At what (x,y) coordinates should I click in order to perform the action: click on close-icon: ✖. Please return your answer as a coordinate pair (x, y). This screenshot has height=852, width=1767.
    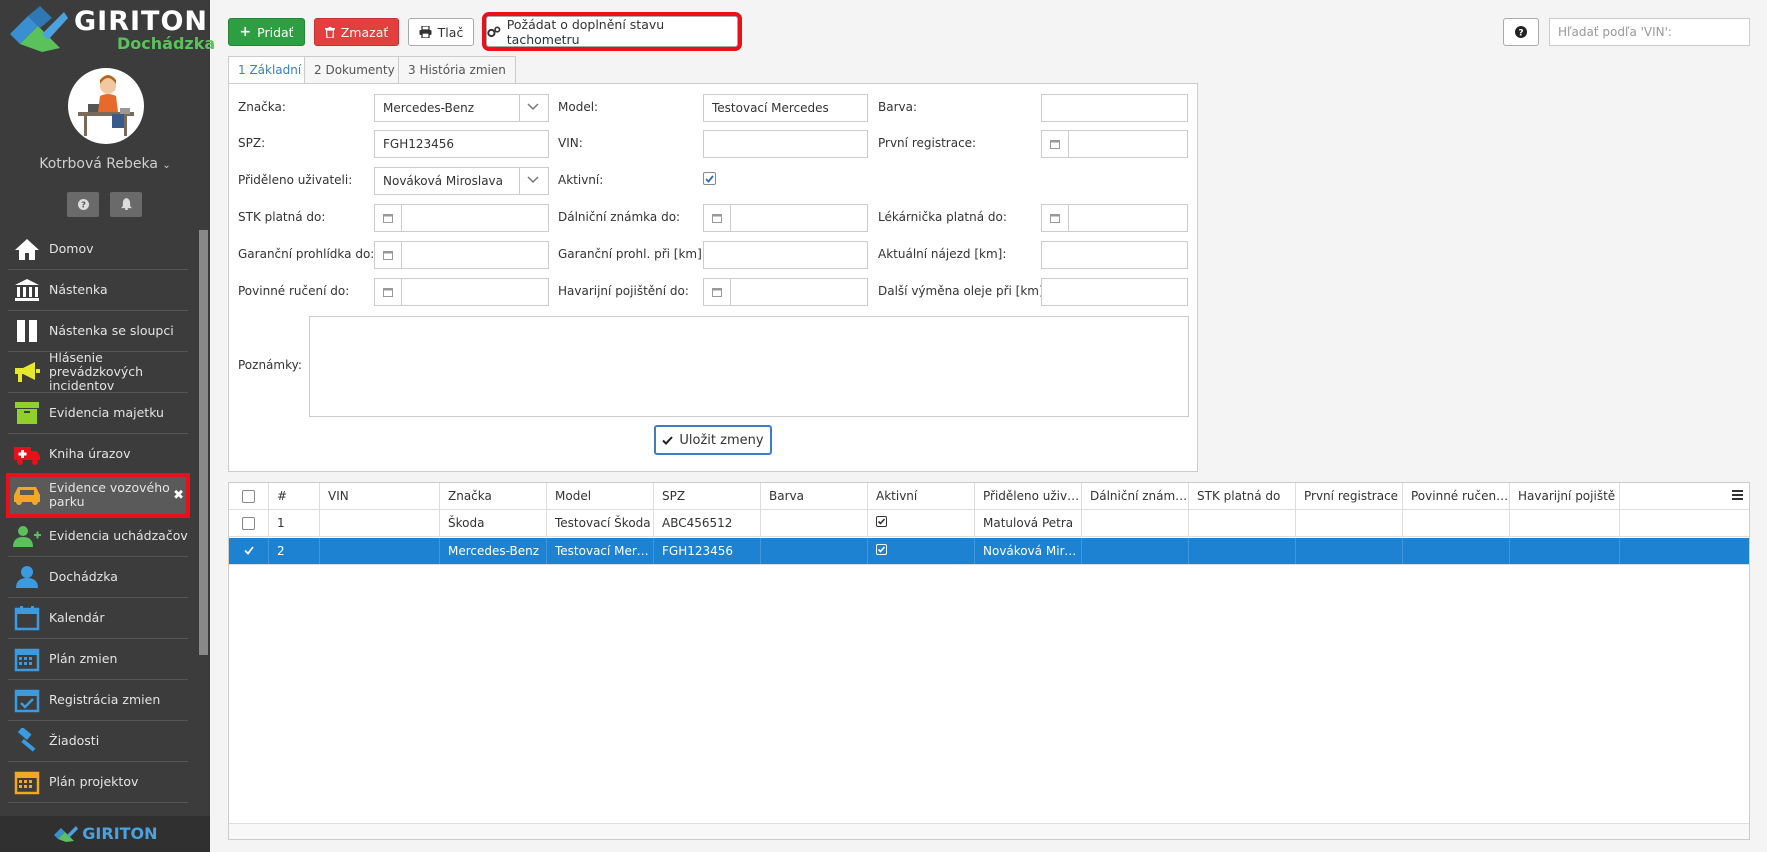
    Looking at the image, I should click on (178, 495).